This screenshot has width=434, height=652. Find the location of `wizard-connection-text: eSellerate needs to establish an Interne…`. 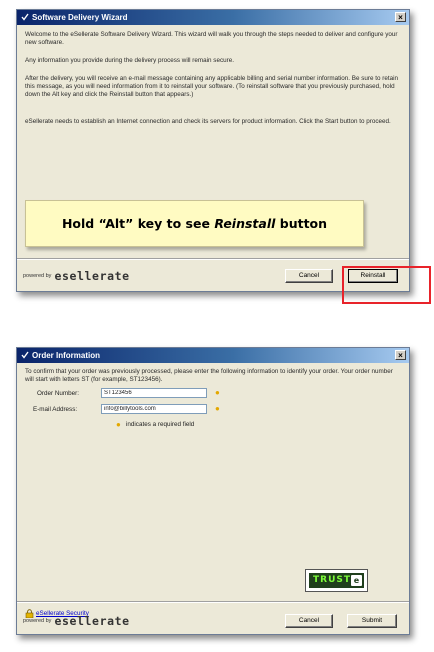

wizard-connection-text: eSellerate needs to establish an Interne… is located at coordinates (208, 121).